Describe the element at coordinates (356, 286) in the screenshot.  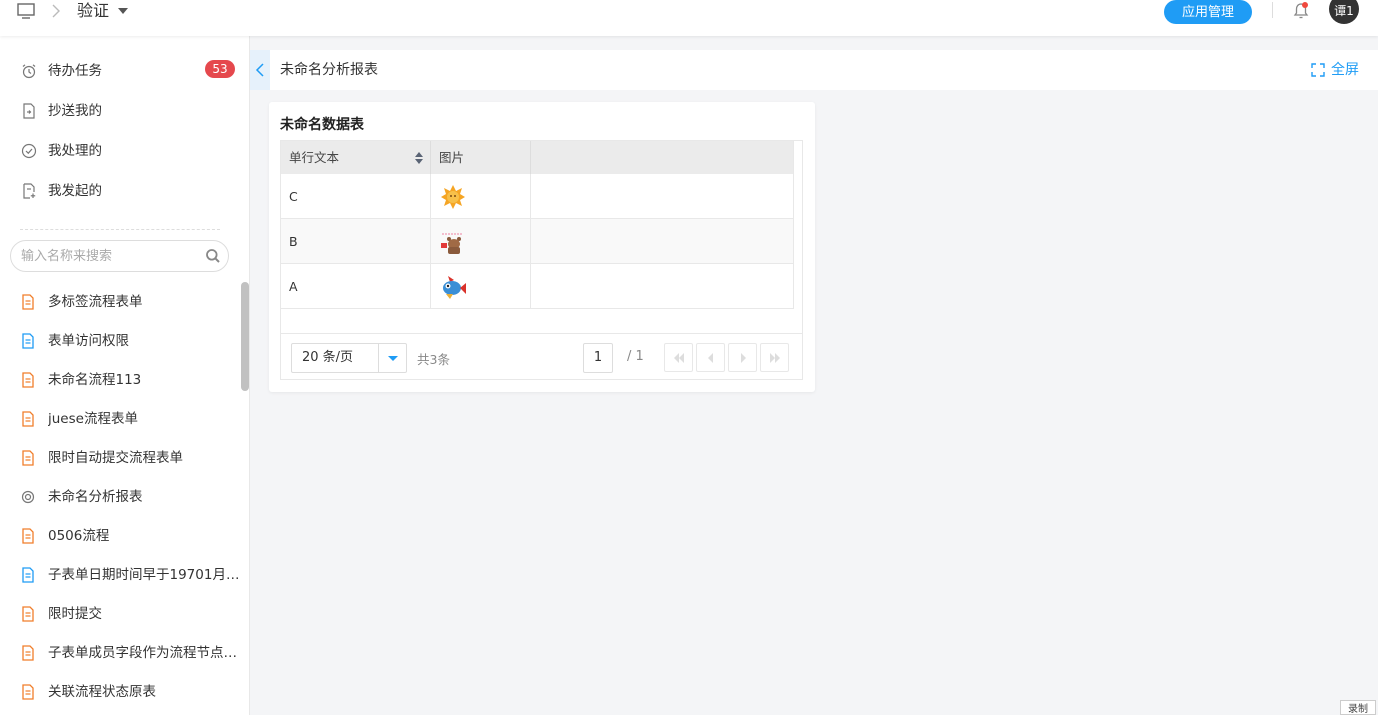
I see `cell-text: A` at that location.